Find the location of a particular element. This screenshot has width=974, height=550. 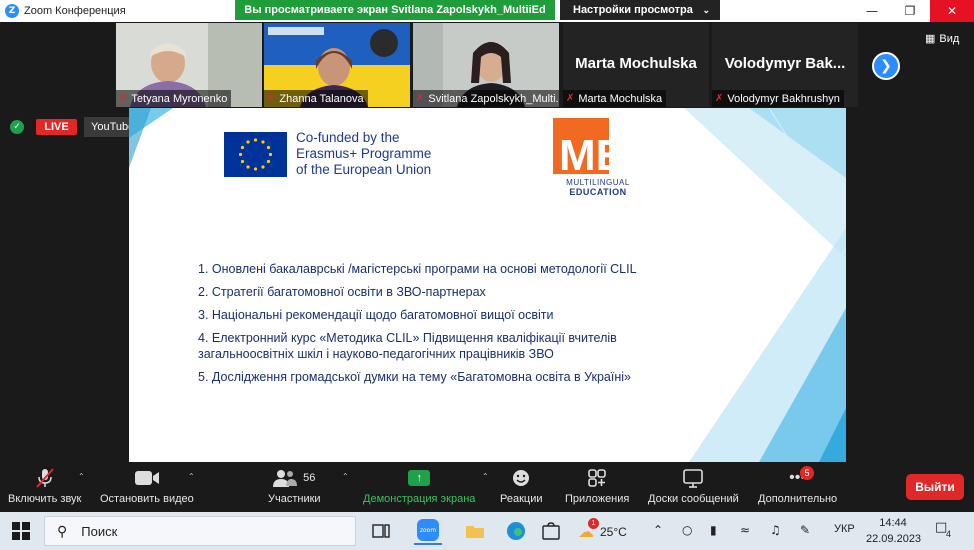

weather-widget: ☁ 1 25°C is located at coordinates (602, 530).